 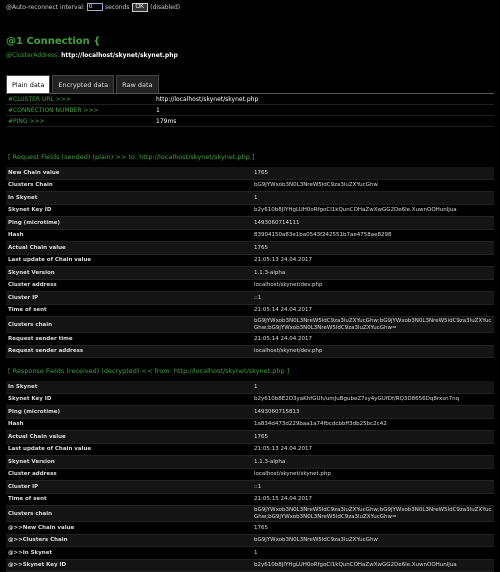 I want to click on field-name: @>>In Skynet, so click(x=130, y=553).